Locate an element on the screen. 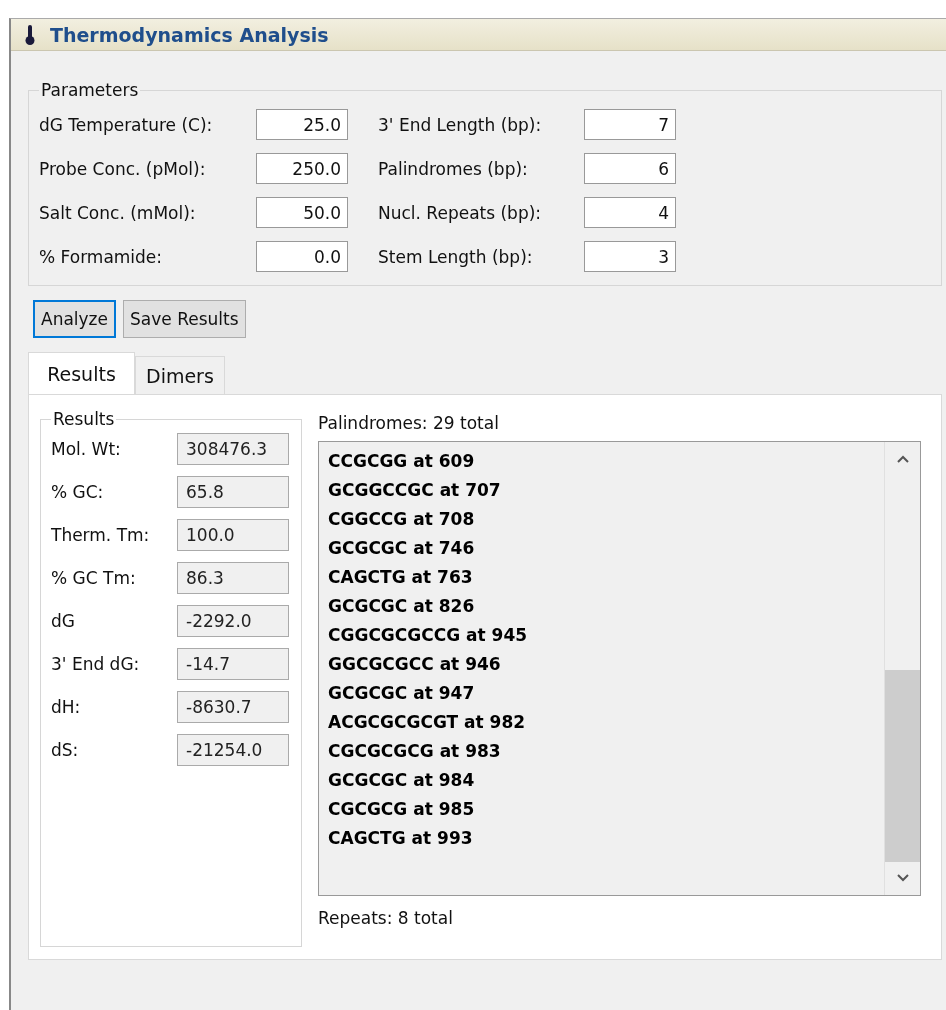  palindromes-heading: Palindromes: 29 total is located at coordinates (409, 423).